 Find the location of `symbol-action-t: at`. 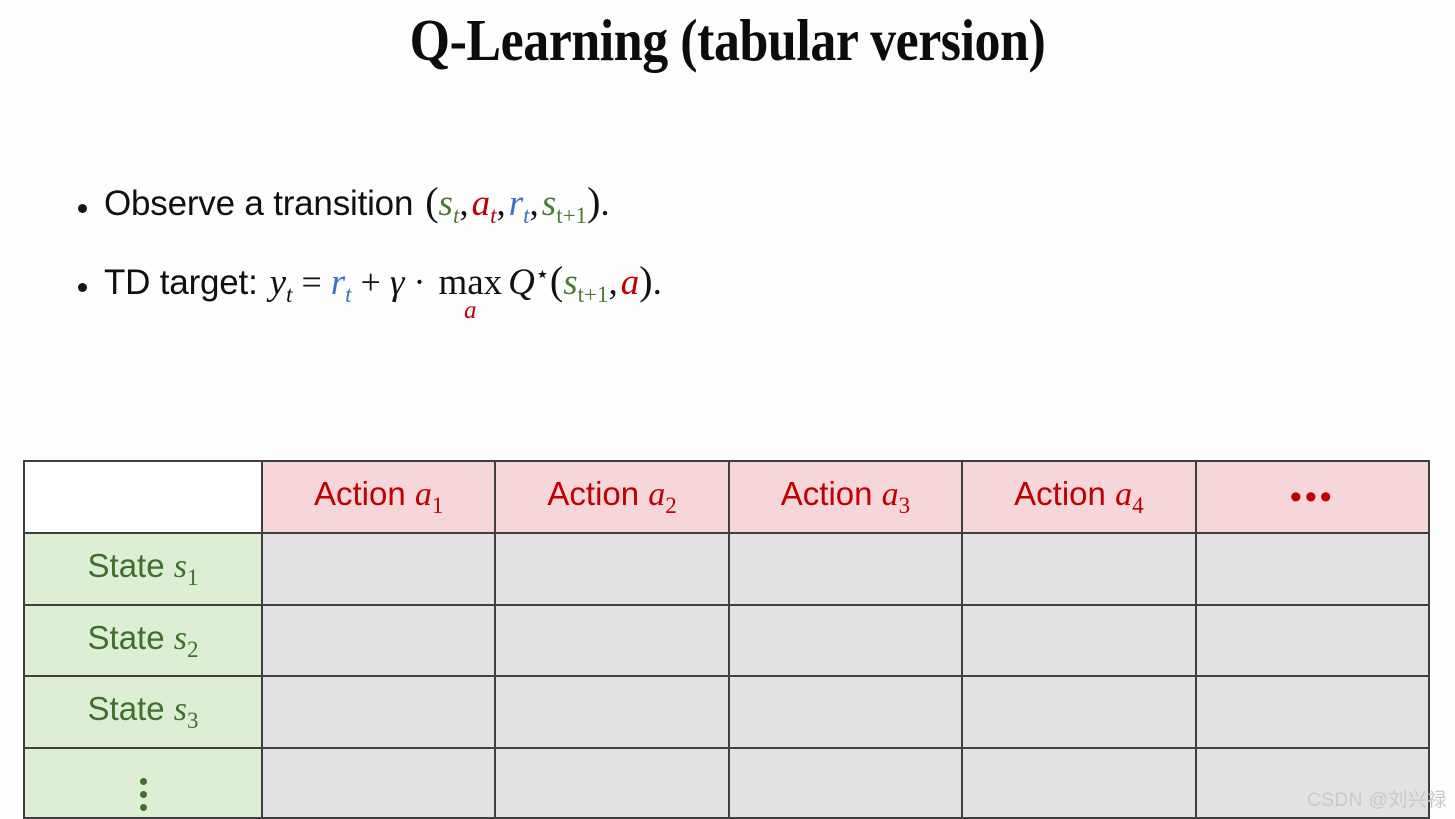

symbol-action-t: at is located at coordinates (484, 205).